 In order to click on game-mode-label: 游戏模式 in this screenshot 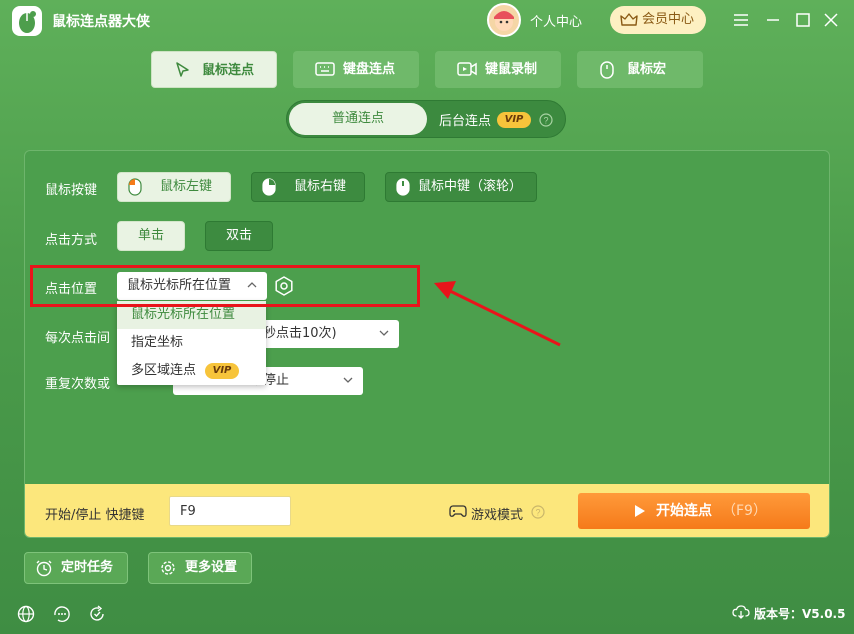, I will do `click(497, 515)`.